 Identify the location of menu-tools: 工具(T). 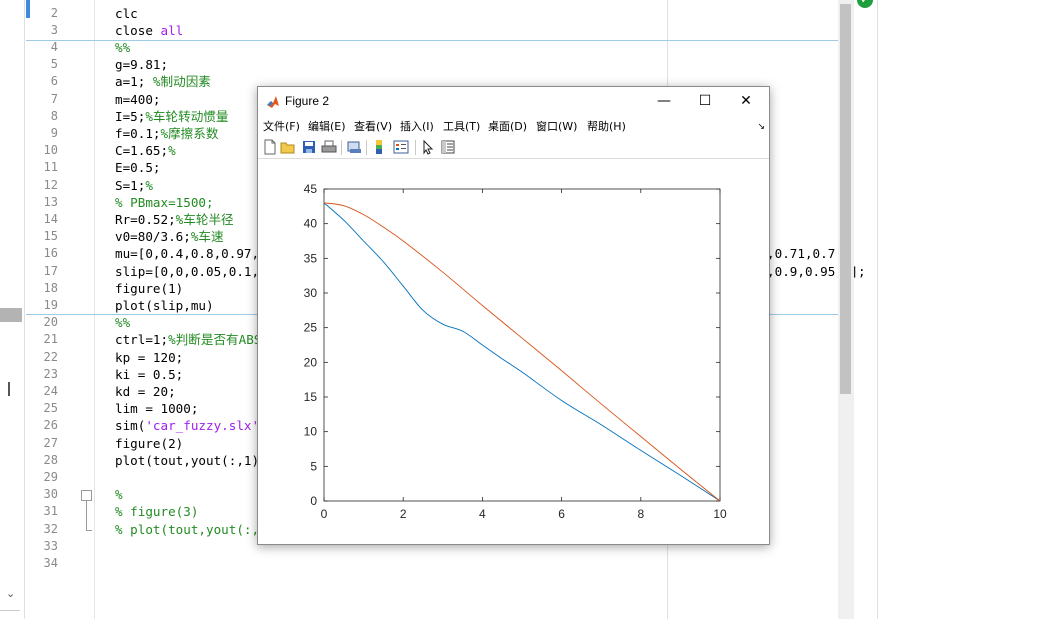
(461, 126).